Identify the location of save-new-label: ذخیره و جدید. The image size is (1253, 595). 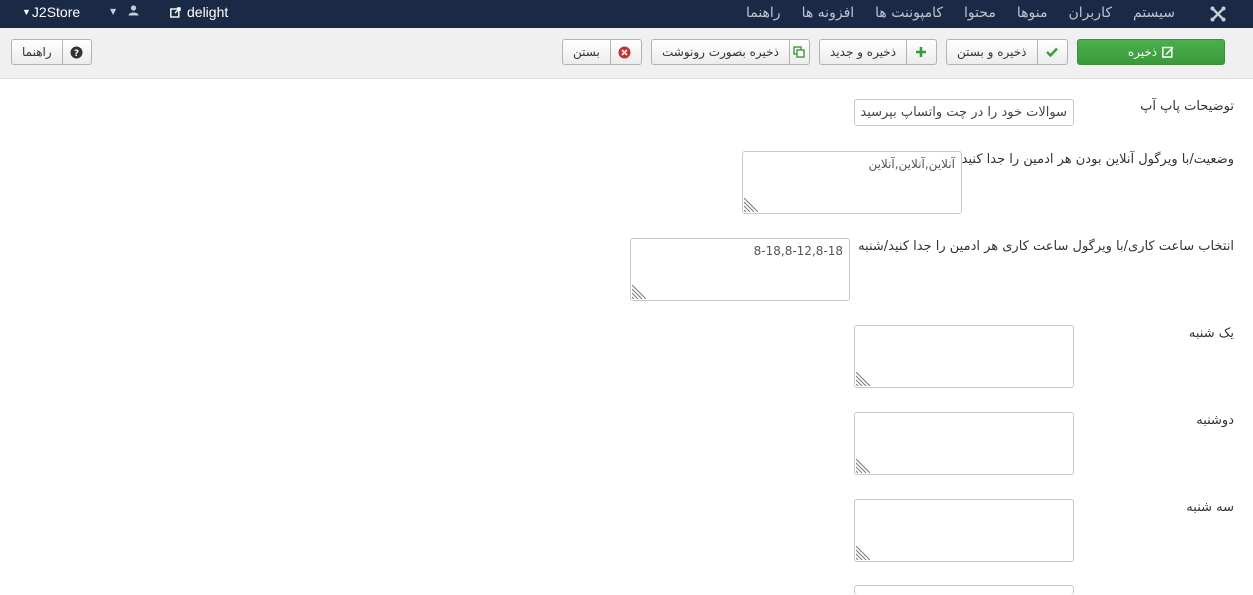
(863, 52).